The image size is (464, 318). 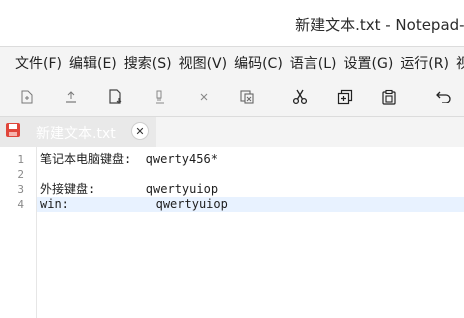 I want to click on line-number: 2, so click(x=20, y=174).